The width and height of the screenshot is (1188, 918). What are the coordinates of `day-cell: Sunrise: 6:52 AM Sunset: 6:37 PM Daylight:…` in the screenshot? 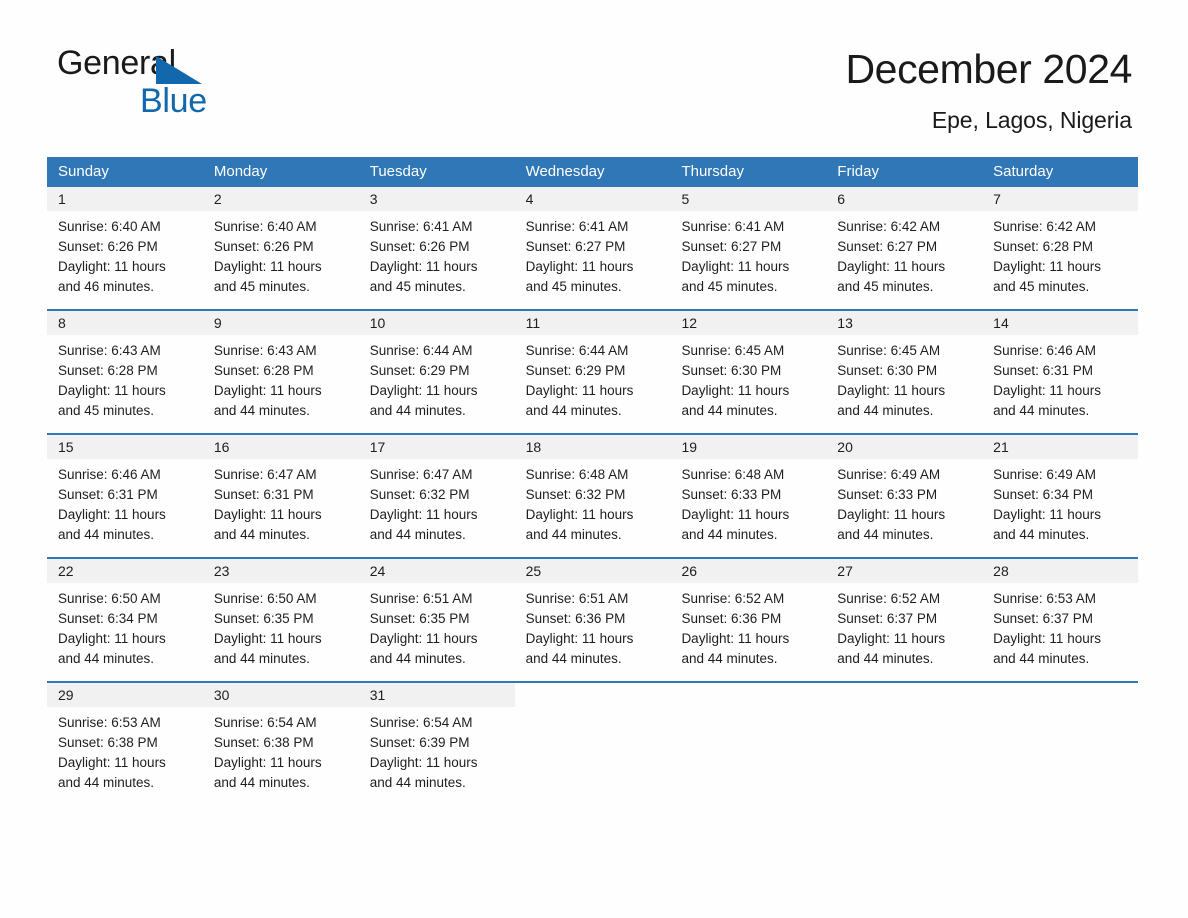 It's located at (904, 626).